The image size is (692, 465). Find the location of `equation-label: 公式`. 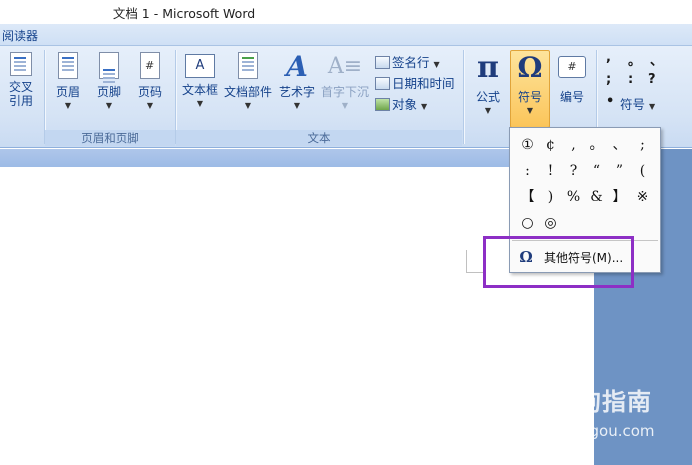

equation-label: 公式 is located at coordinates (487, 97).